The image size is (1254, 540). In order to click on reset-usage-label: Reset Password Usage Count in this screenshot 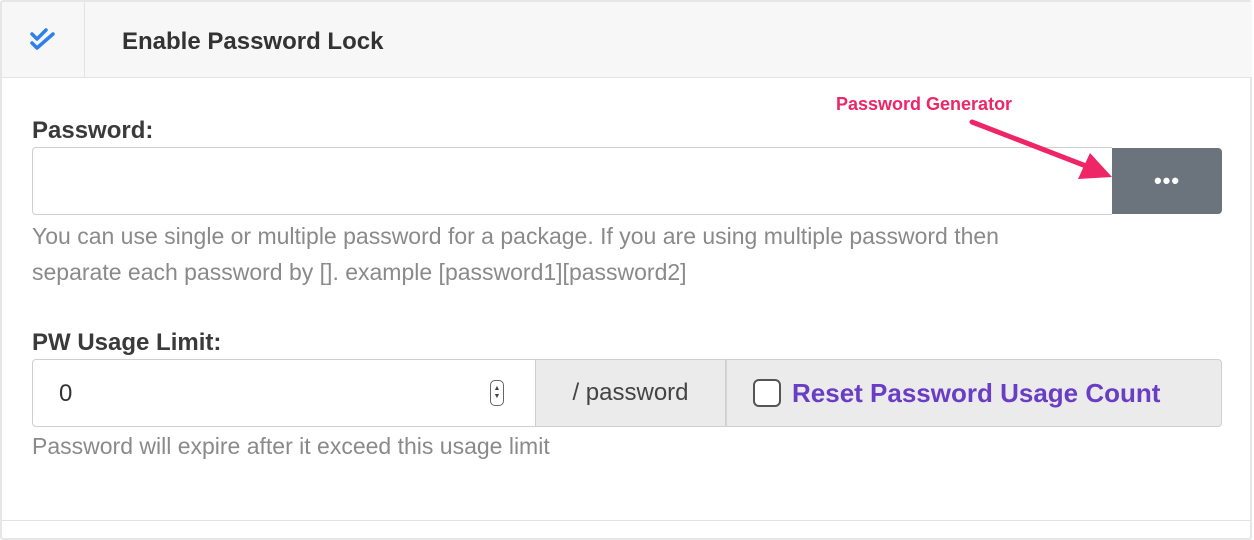, I will do `click(976, 393)`.